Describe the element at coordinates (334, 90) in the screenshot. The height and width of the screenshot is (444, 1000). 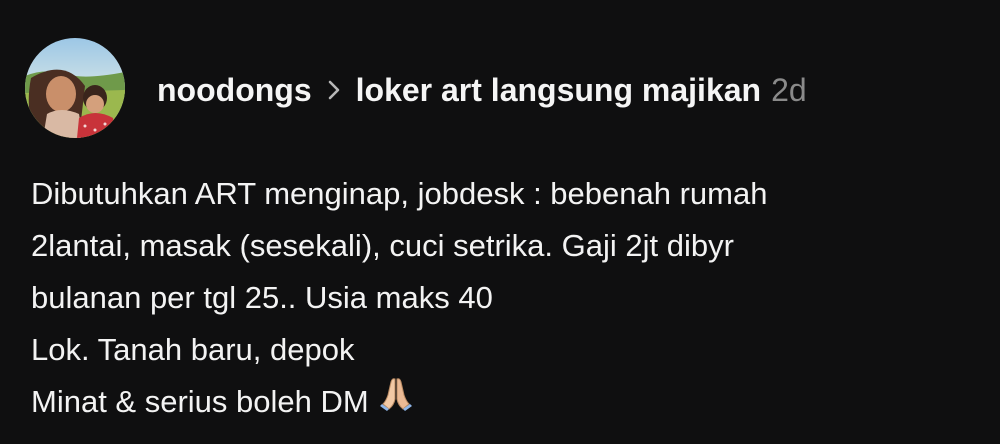
I see `chevron-right-icon` at that location.